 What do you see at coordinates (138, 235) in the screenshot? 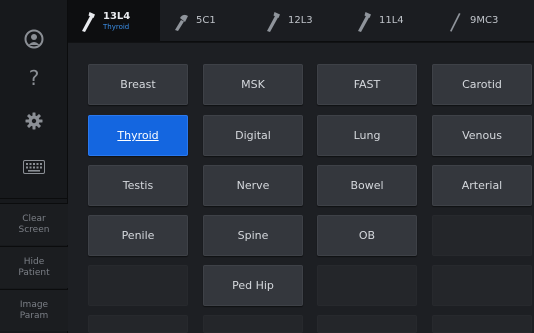
I see `preset-penile-button: Penile` at bounding box center [138, 235].